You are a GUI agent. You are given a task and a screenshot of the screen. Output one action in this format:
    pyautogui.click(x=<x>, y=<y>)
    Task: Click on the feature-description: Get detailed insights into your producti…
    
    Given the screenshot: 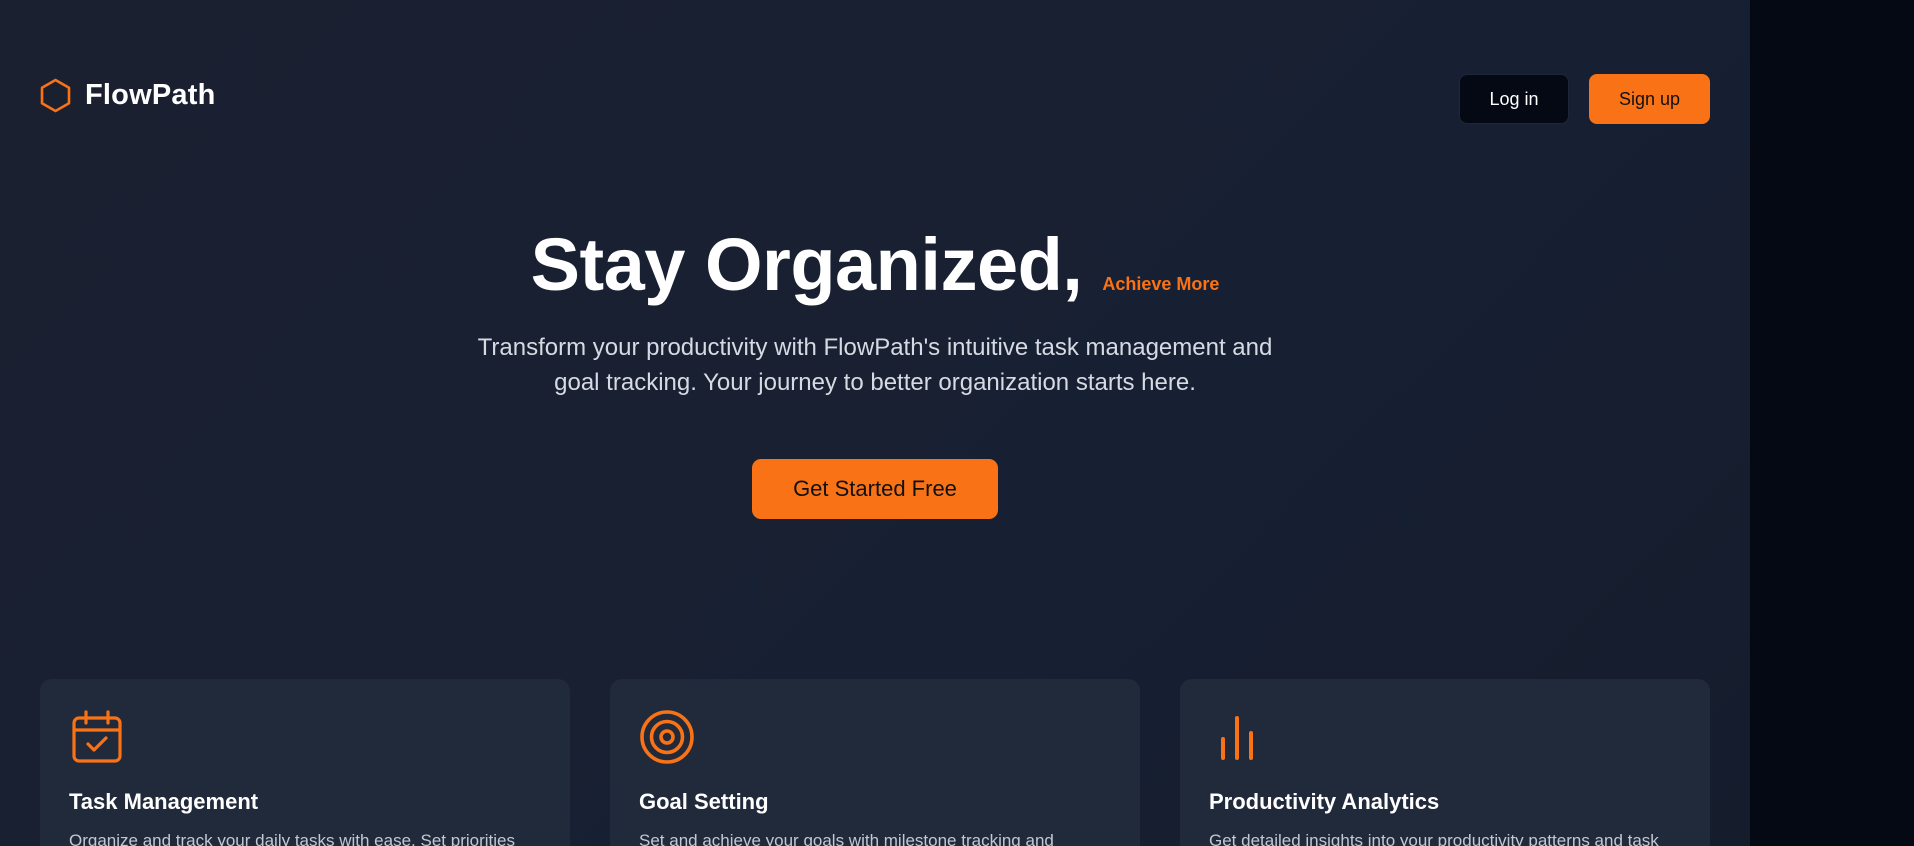 What is the action you would take?
    pyautogui.click(x=1434, y=838)
    